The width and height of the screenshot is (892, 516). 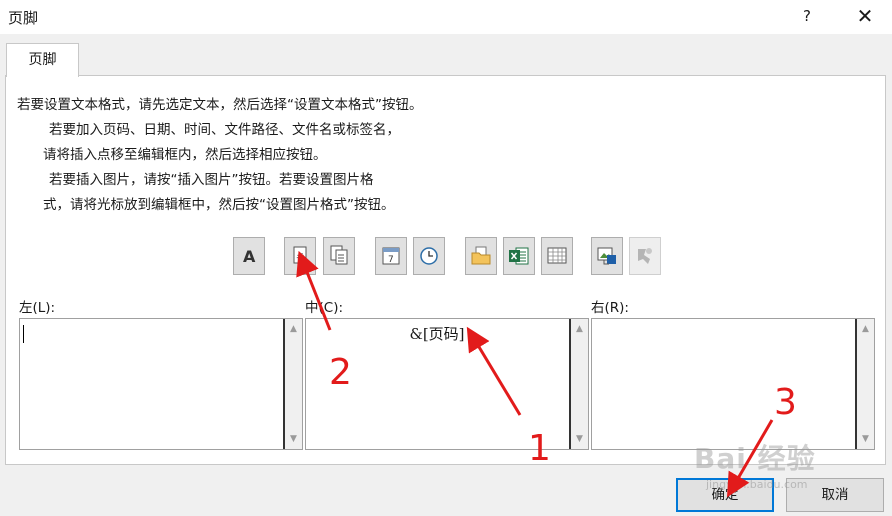 I want to click on insert-page-count-button, so click(x=339, y=256).